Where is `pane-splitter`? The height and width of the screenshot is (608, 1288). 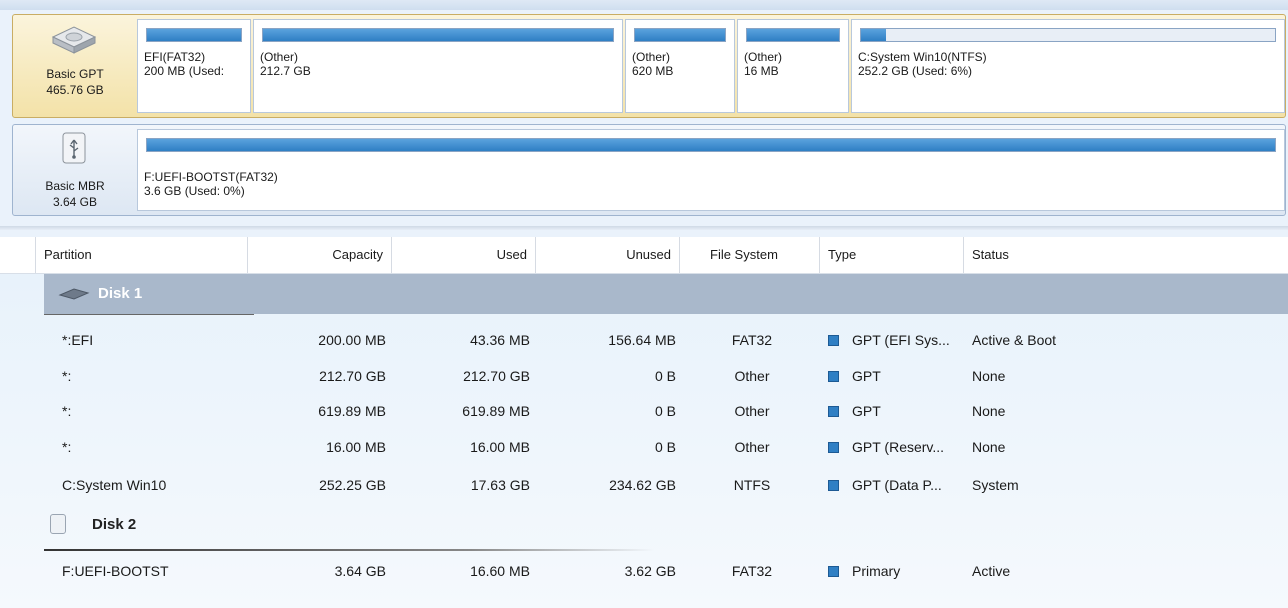
pane-splitter is located at coordinates (644, 228).